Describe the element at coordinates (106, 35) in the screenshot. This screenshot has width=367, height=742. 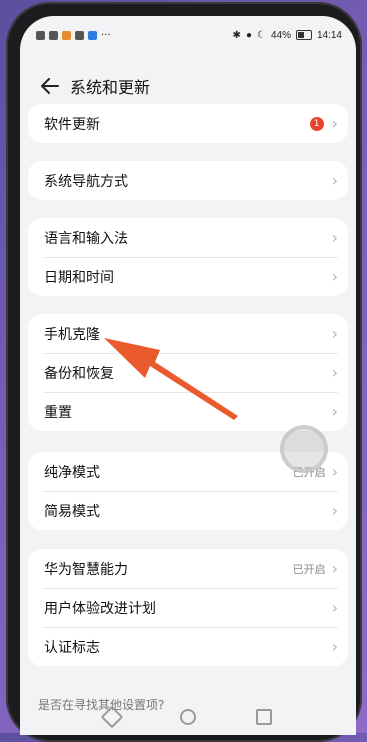
I see `more-notifications-icon: ···` at that location.